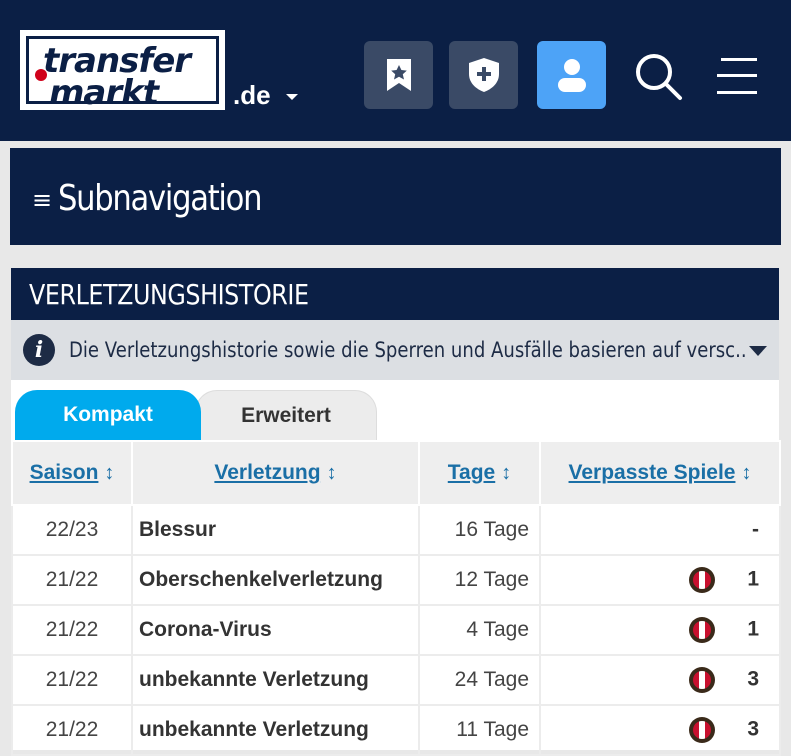  Describe the element at coordinates (395, 294) in the screenshot. I see `box-header: VERLETZUNGSHISTORIE` at that location.